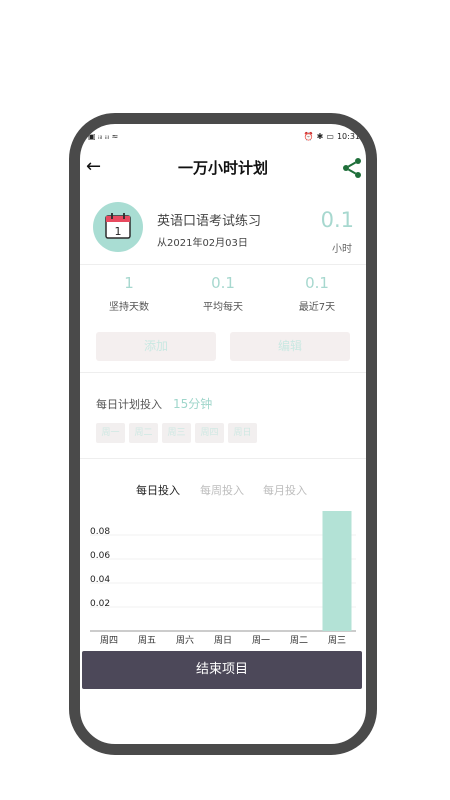 Image resolution: width=450 pixels, height=800 pixels. I want to click on daily-plan-value: 15分钟, so click(192, 403).